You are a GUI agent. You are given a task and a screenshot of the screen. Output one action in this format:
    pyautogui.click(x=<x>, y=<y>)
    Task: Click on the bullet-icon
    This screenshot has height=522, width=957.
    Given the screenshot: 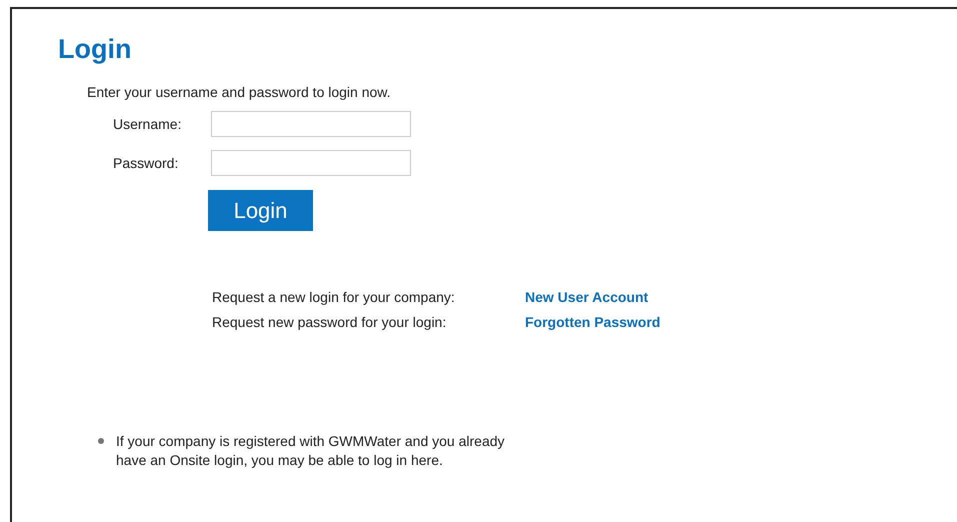 What is the action you would take?
    pyautogui.click(x=101, y=441)
    